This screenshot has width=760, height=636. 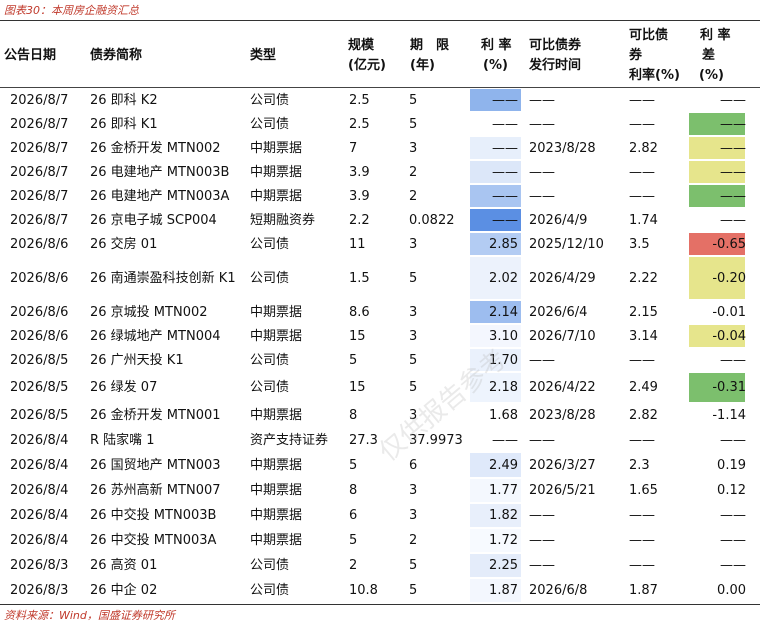 What do you see at coordinates (357, 244) in the screenshot?
I see `cell-scale: 11` at bounding box center [357, 244].